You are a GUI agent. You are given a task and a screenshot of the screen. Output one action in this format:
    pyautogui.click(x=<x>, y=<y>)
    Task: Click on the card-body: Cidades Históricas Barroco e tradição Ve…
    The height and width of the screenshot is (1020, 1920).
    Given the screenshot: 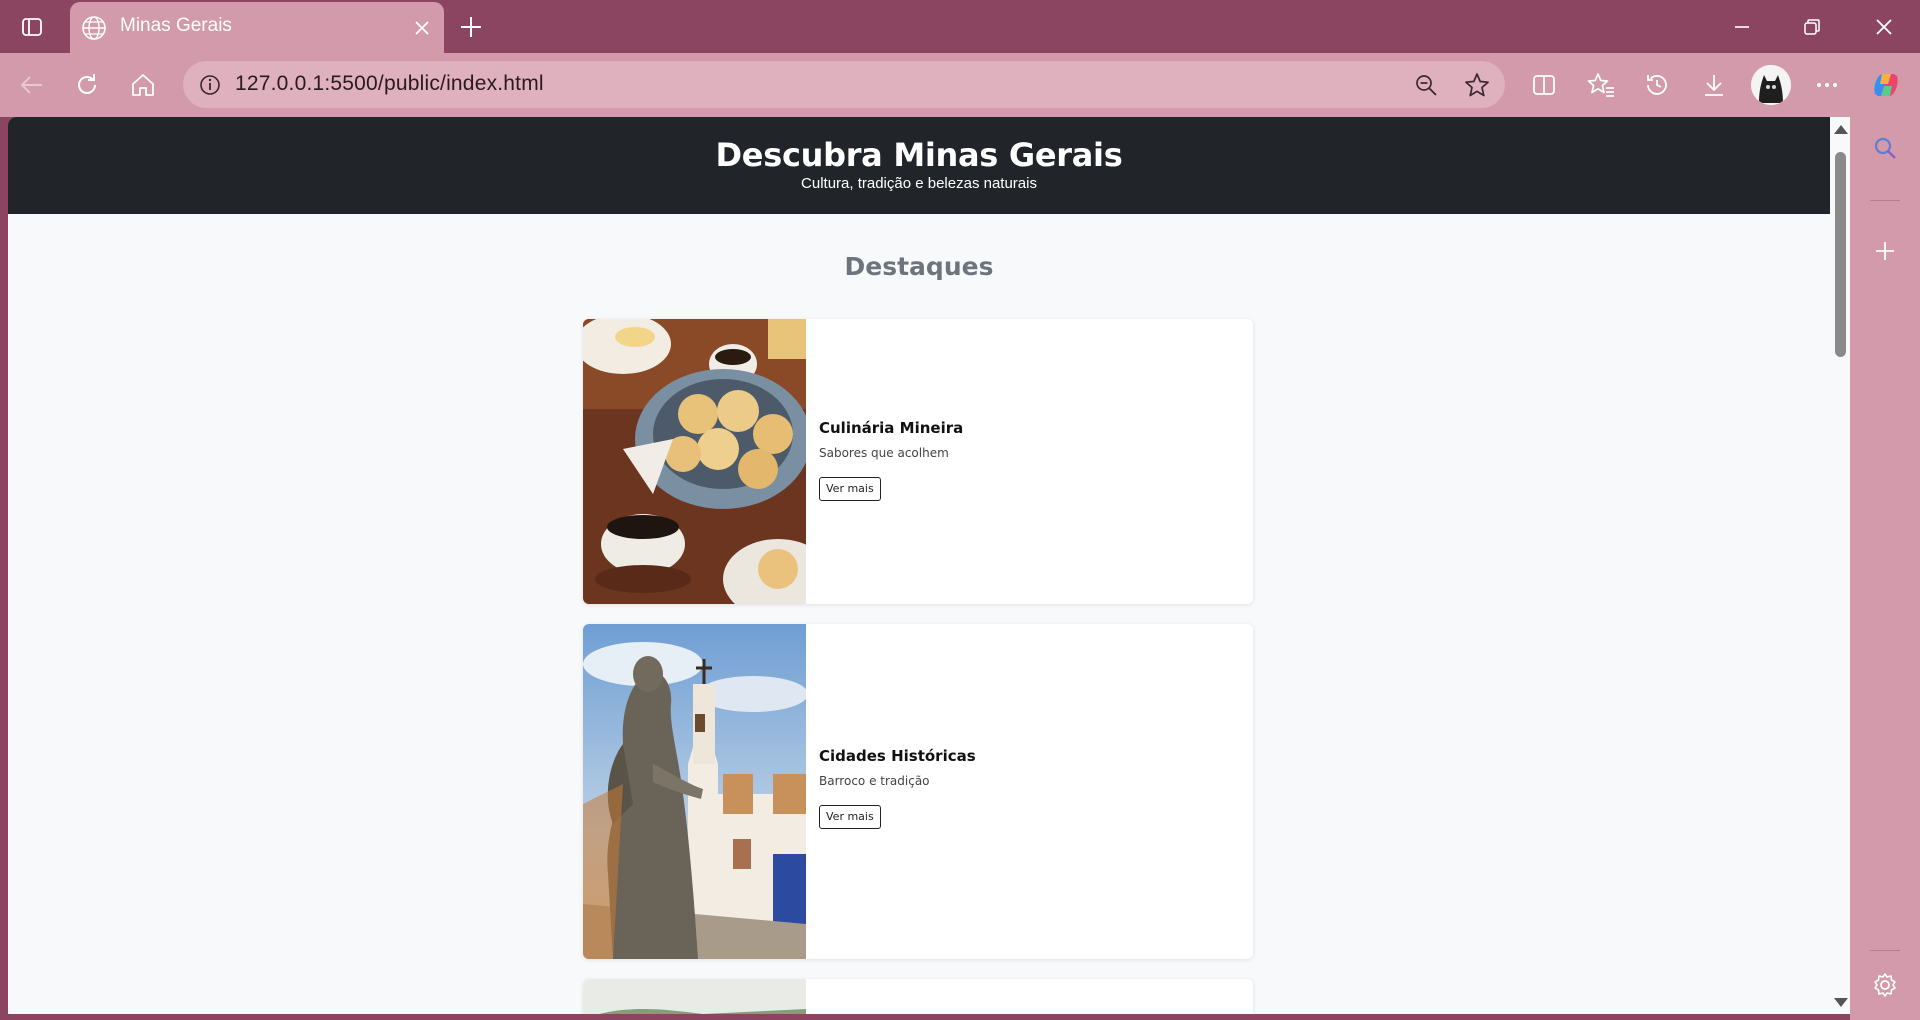 What is the action you would take?
    pyautogui.click(x=897, y=788)
    